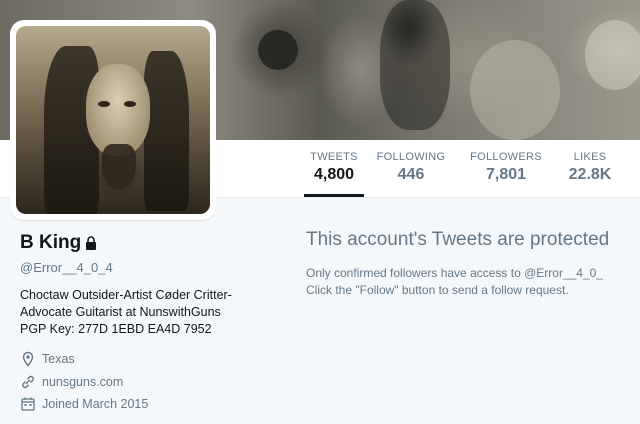  Describe the element at coordinates (126, 295) in the screenshot. I see `bio-line: Choctaw Outsider-Artist Cøder Critter-` at that location.